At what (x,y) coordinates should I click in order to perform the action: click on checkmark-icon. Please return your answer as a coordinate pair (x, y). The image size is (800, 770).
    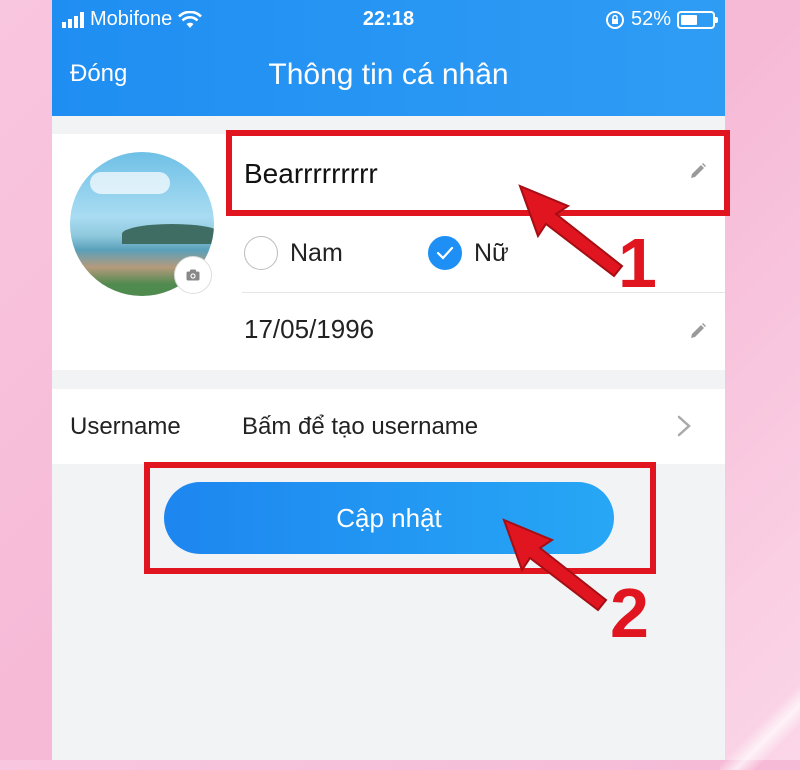
    Looking at the image, I should click on (445, 253).